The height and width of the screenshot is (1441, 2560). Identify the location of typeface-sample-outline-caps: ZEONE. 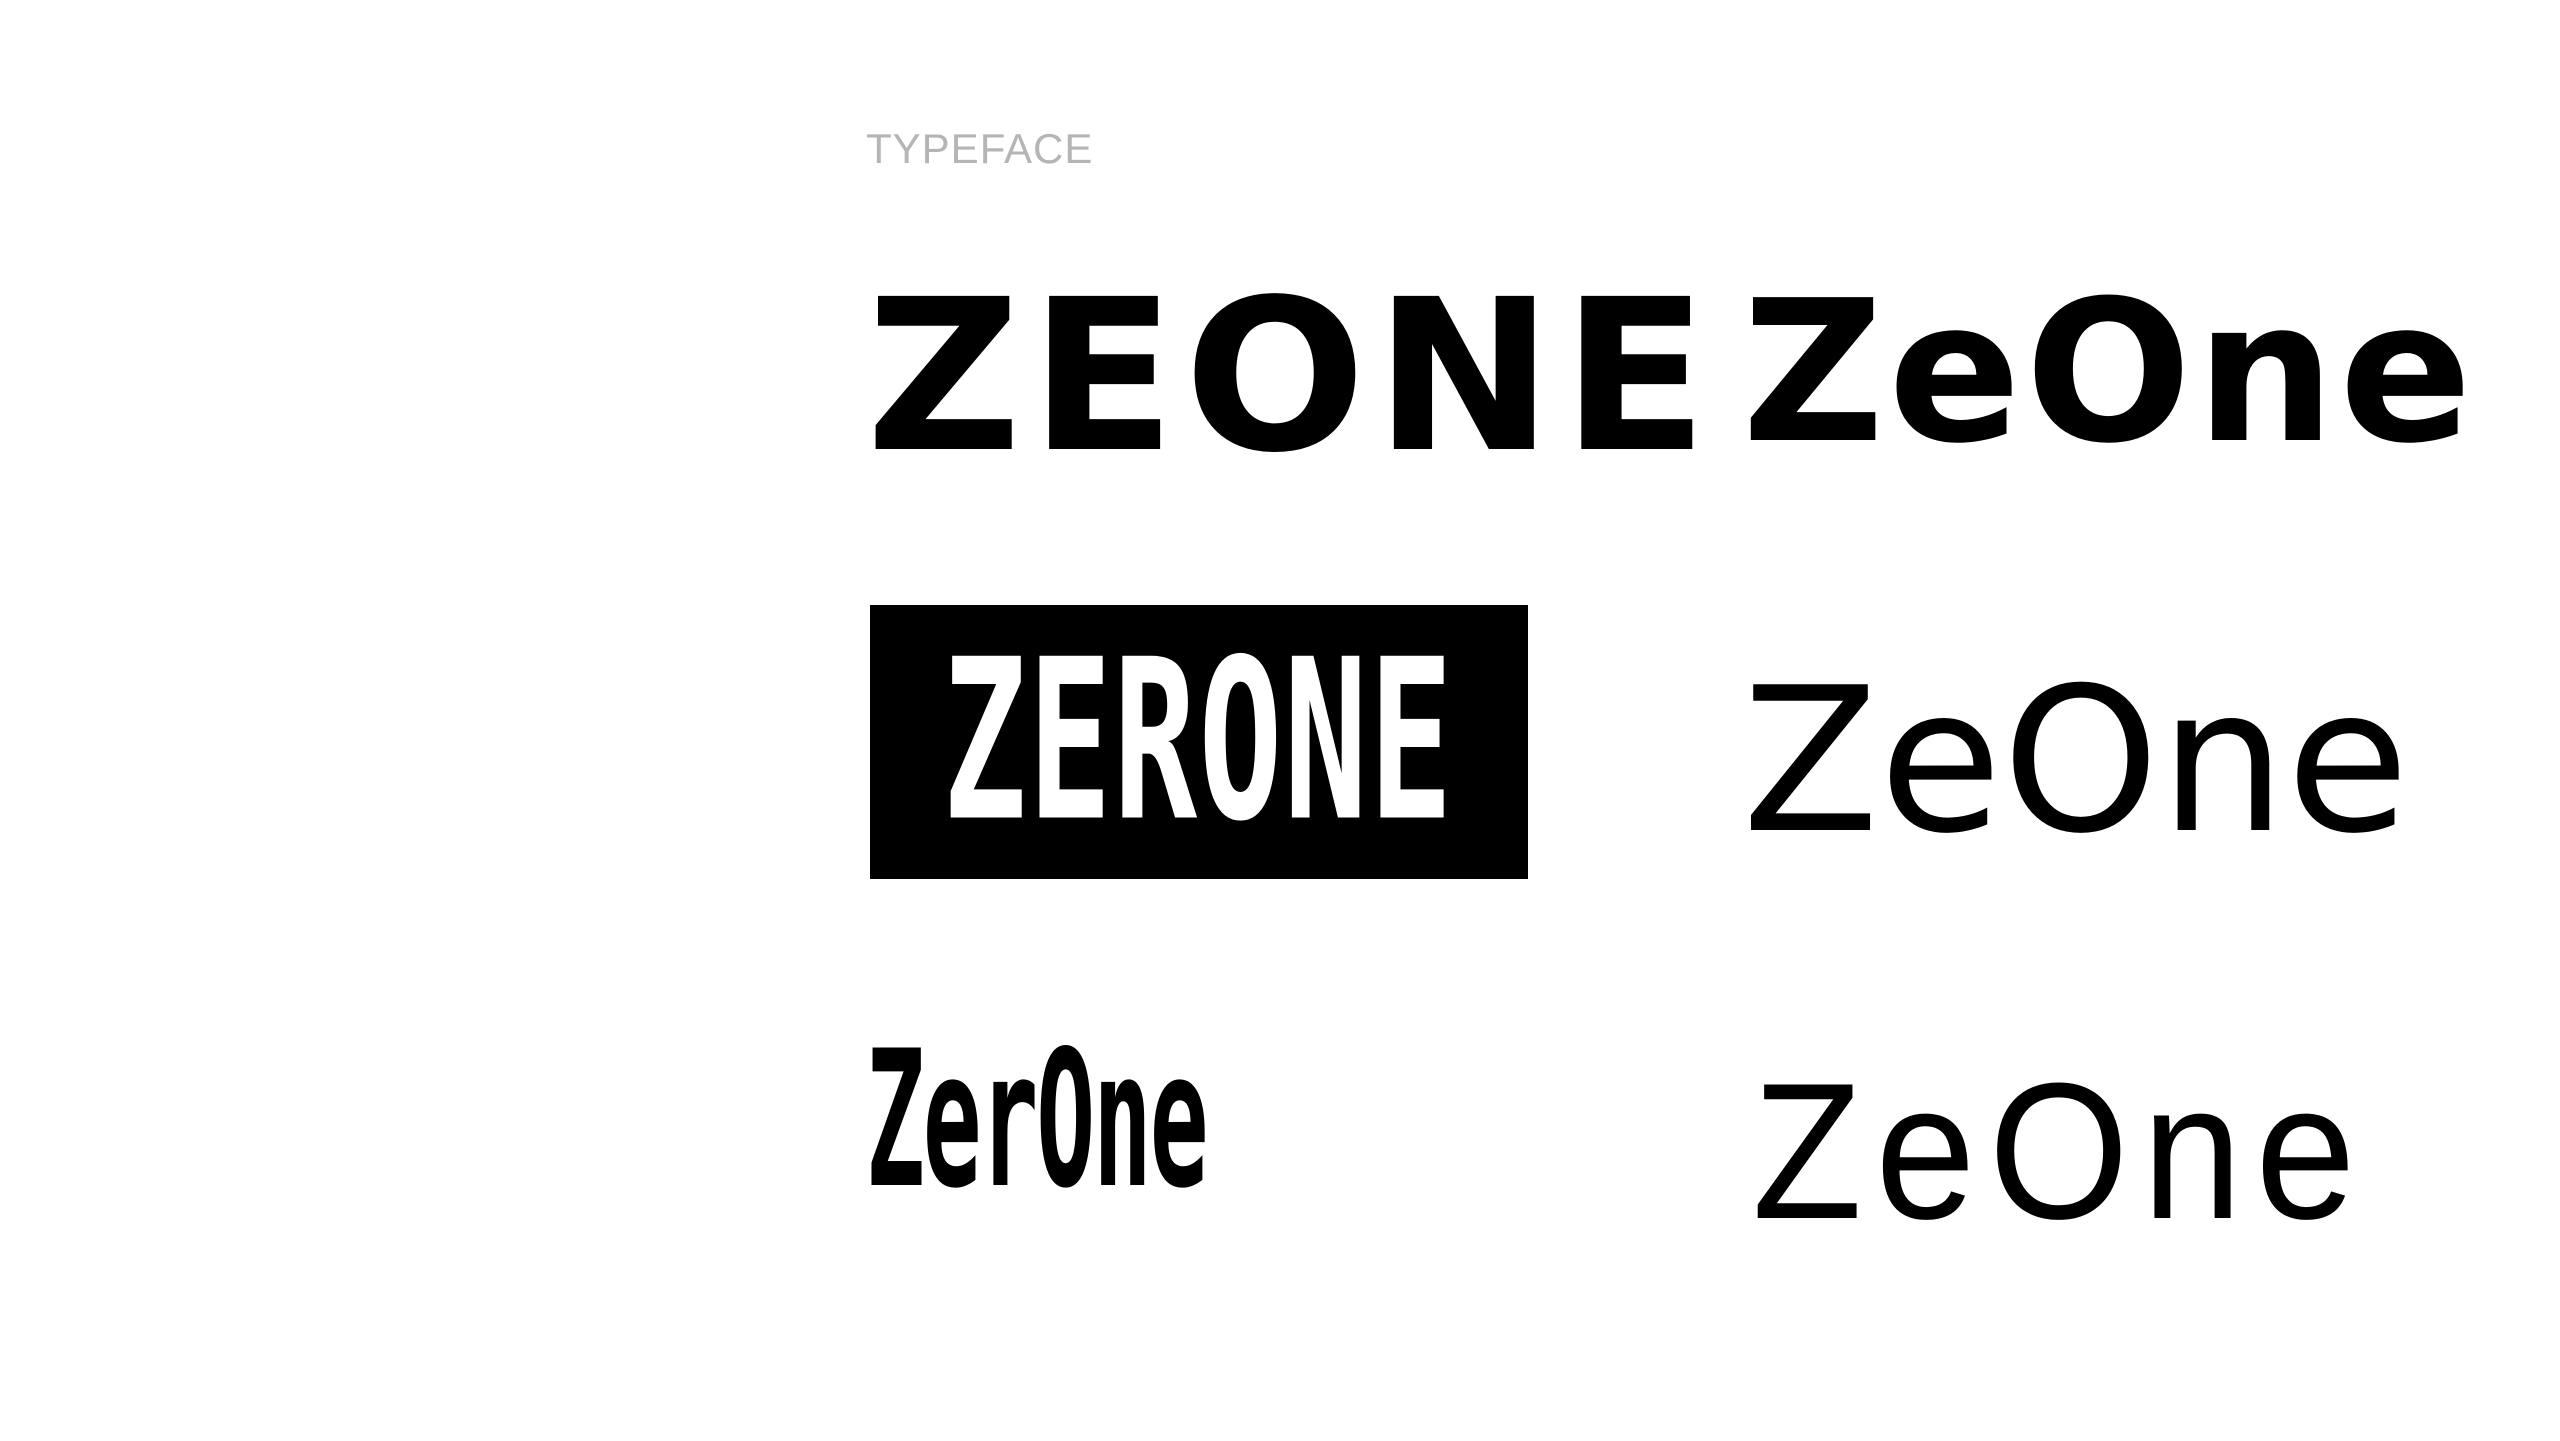
(1291, 376).